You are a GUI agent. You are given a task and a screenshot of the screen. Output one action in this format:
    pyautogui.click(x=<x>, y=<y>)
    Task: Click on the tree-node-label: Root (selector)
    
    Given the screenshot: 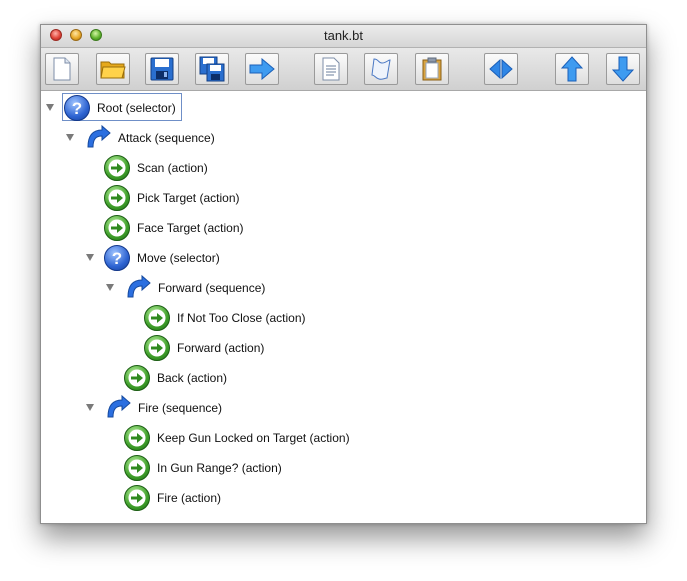 What is the action you would take?
    pyautogui.click(x=136, y=108)
    